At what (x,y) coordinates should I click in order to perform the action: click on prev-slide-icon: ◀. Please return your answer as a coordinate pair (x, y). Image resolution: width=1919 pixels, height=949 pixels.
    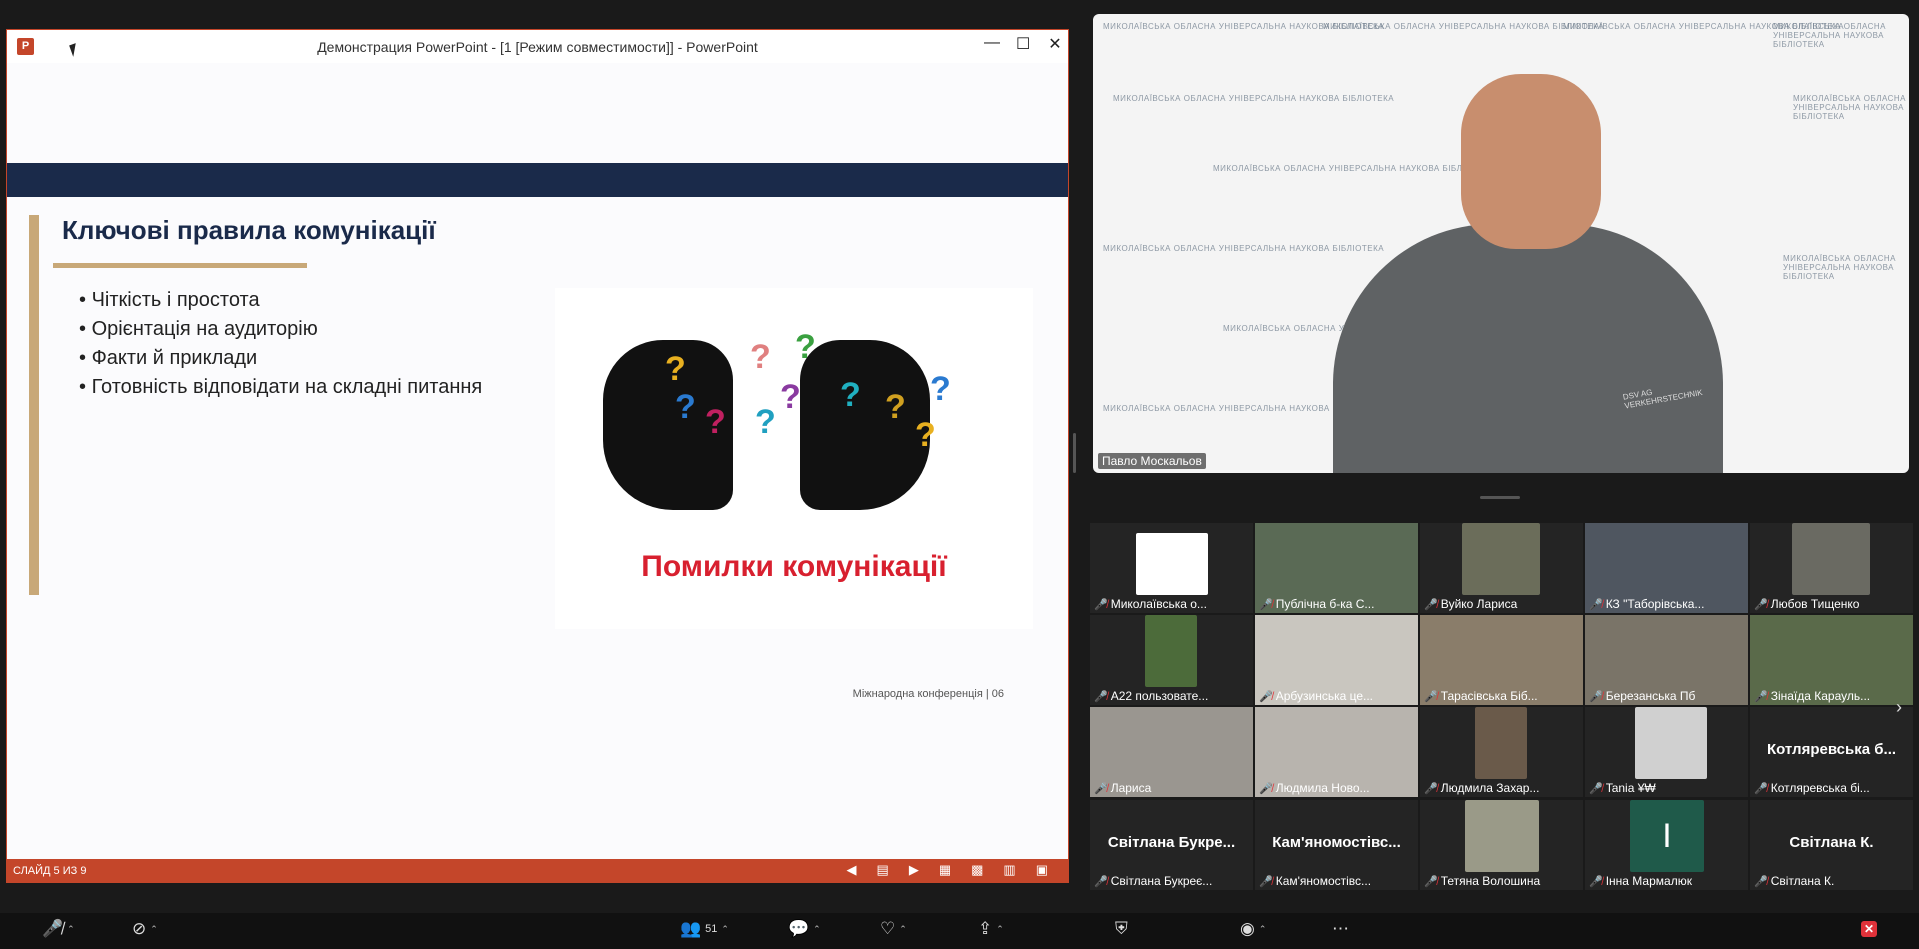
    Looking at the image, I should click on (852, 870).